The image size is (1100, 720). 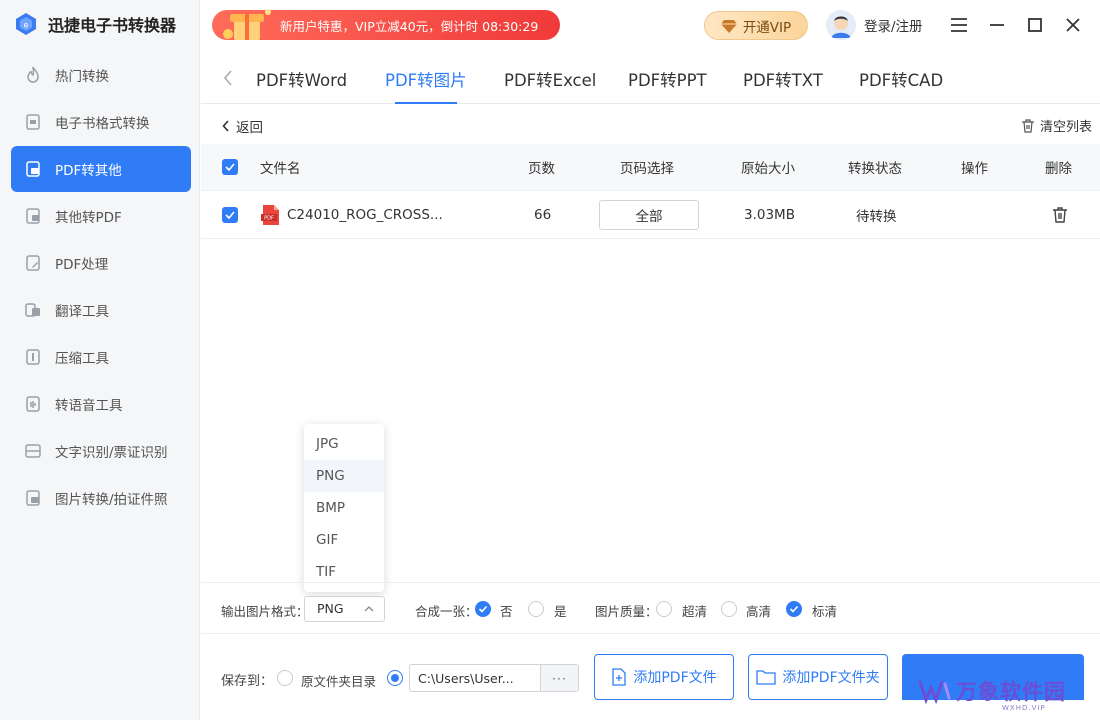 What do you see at coordinates (33, 216) in the screenshot?
I see `to-pdf-icon` at bounding box center [33, 216].